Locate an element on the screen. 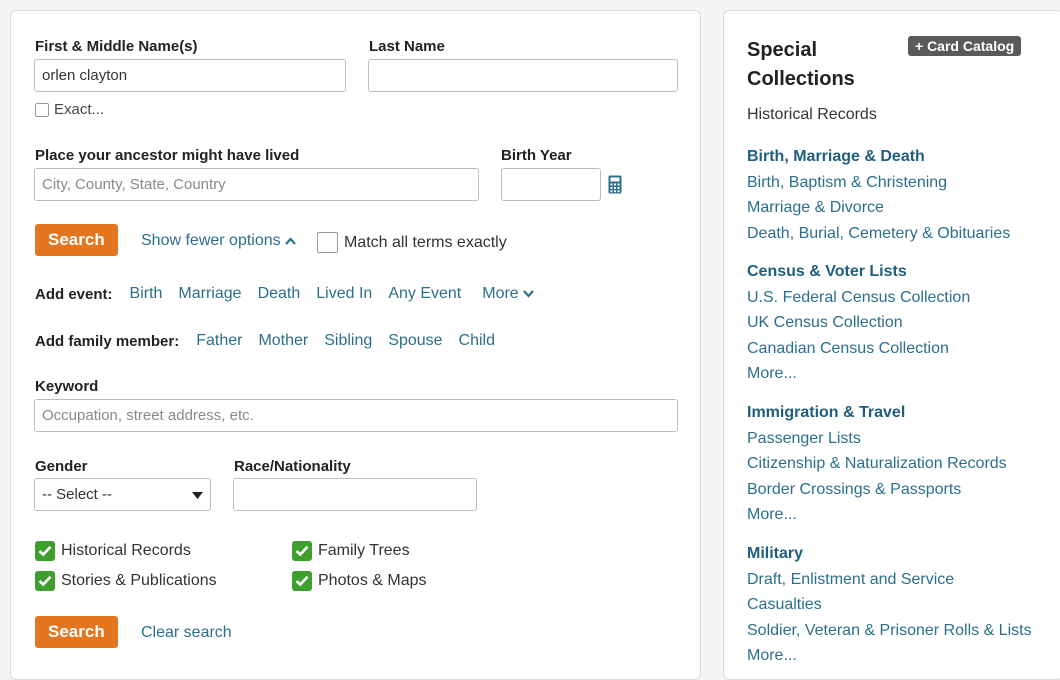 This screenshot has width=1060, height=680. category-link: Casualties is located at coordinates (889, 605).